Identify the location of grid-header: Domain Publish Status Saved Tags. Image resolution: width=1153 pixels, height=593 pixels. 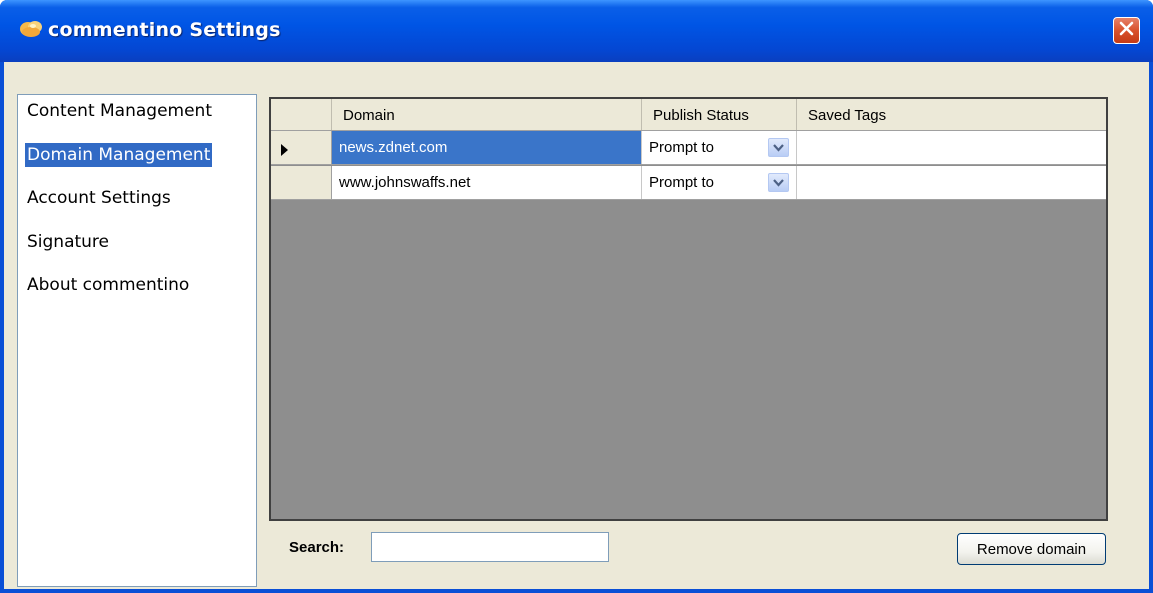
(688, 115).